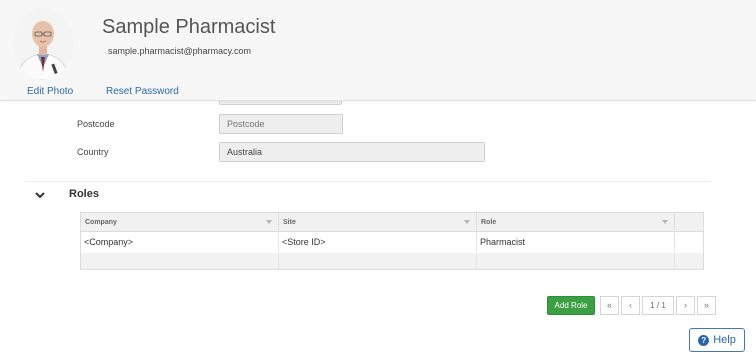 Image resolution: width=756 pixels, height=363 pixels. I want to click on prev-page-button: ‹, so click(630, 305).